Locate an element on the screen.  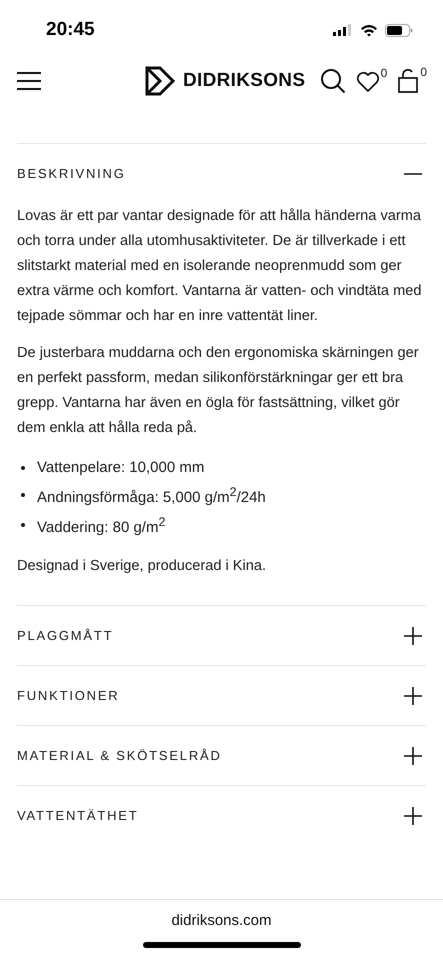
section-title: BESKRIVNING is located at coordinates (71, 173).